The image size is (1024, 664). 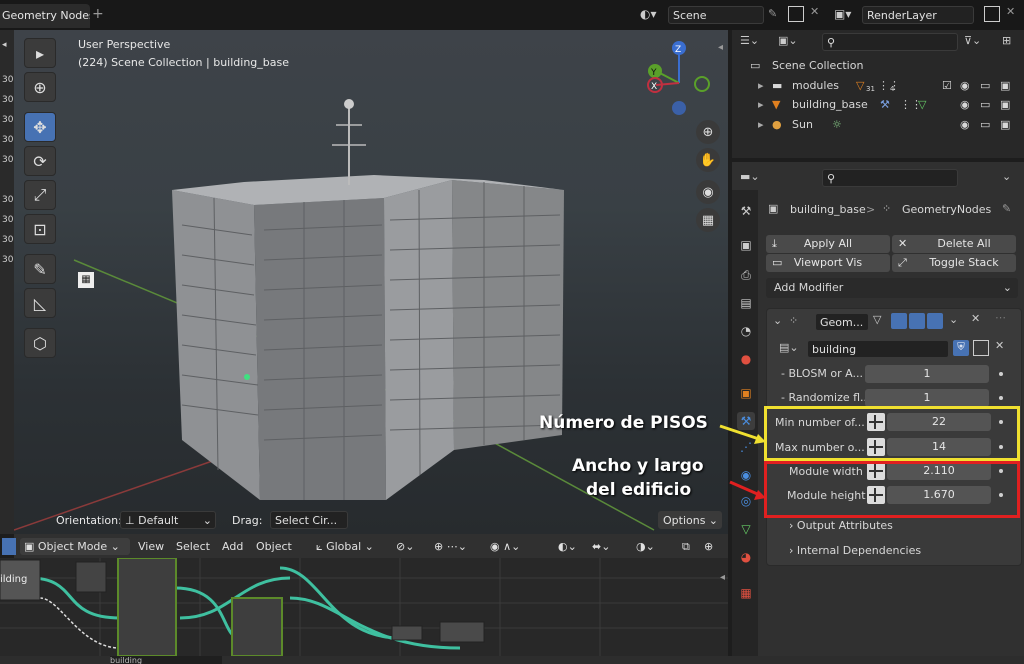 I want to click on new-collection-icon: ⊞, so click(x=1006, y=40).